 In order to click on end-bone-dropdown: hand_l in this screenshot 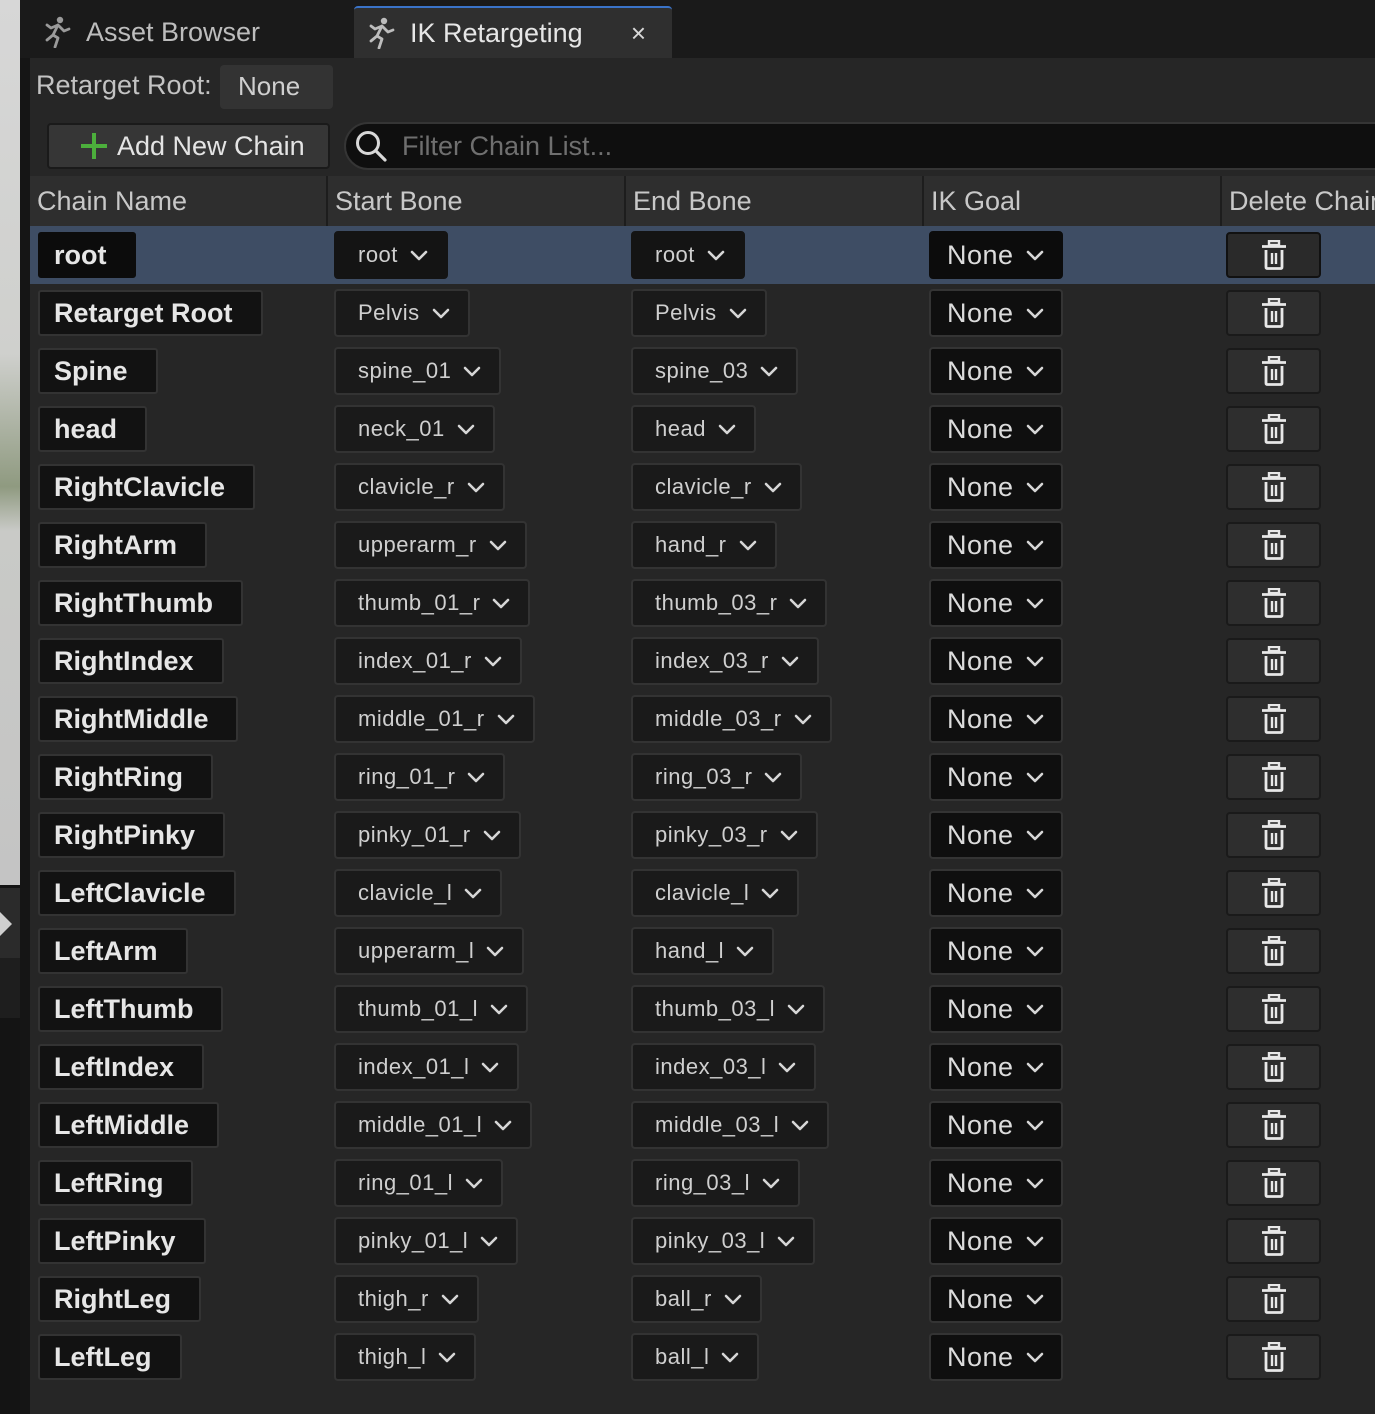, I will do `click(703, 951)`.